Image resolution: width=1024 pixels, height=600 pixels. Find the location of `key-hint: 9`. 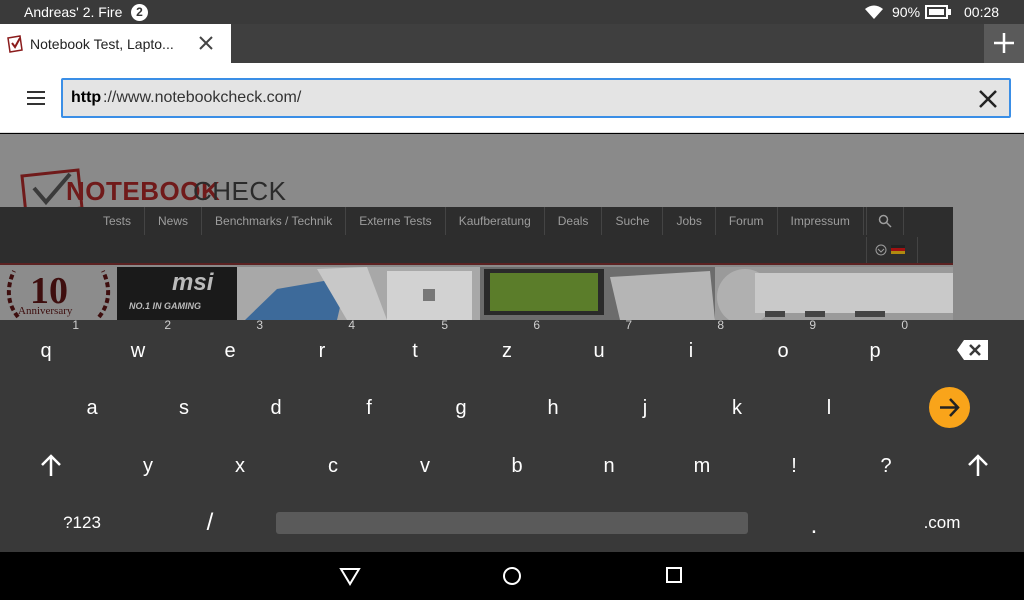

key-hint: 9 is located at coordinates (812, 325).